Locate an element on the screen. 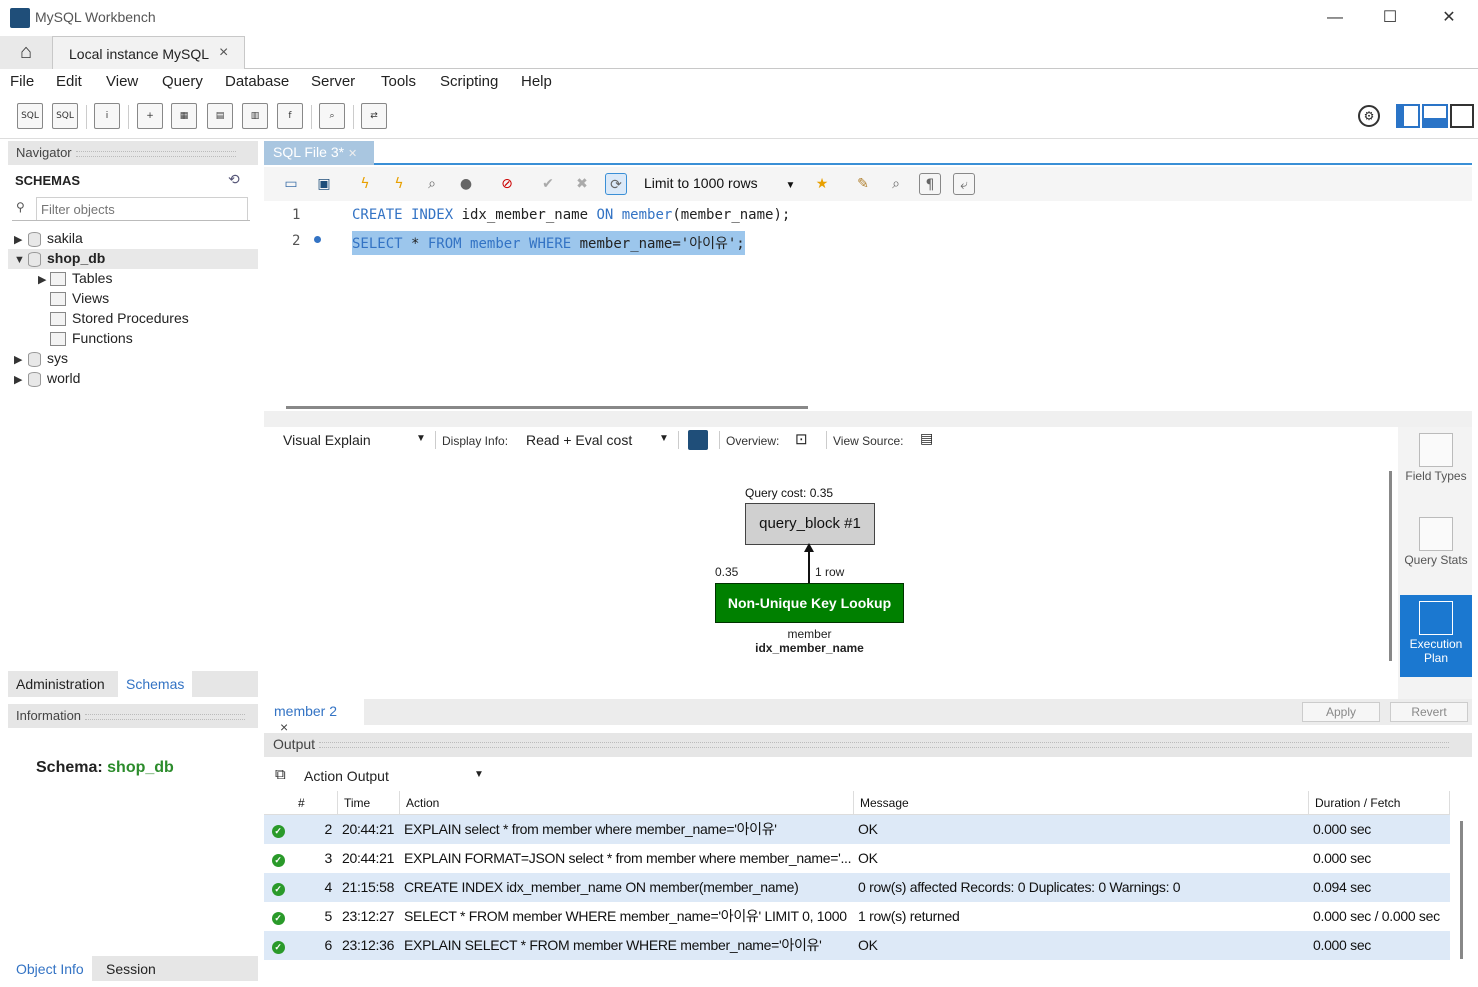  execute-current-icon: ϟ is located at coordinates (399, 184).